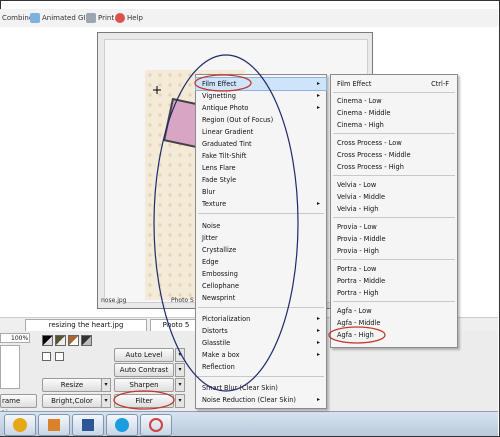 The height and width of the screenshot is (437, 500). I want to click on menu-item-region: Region (Out of Focus), so click(261, 120).